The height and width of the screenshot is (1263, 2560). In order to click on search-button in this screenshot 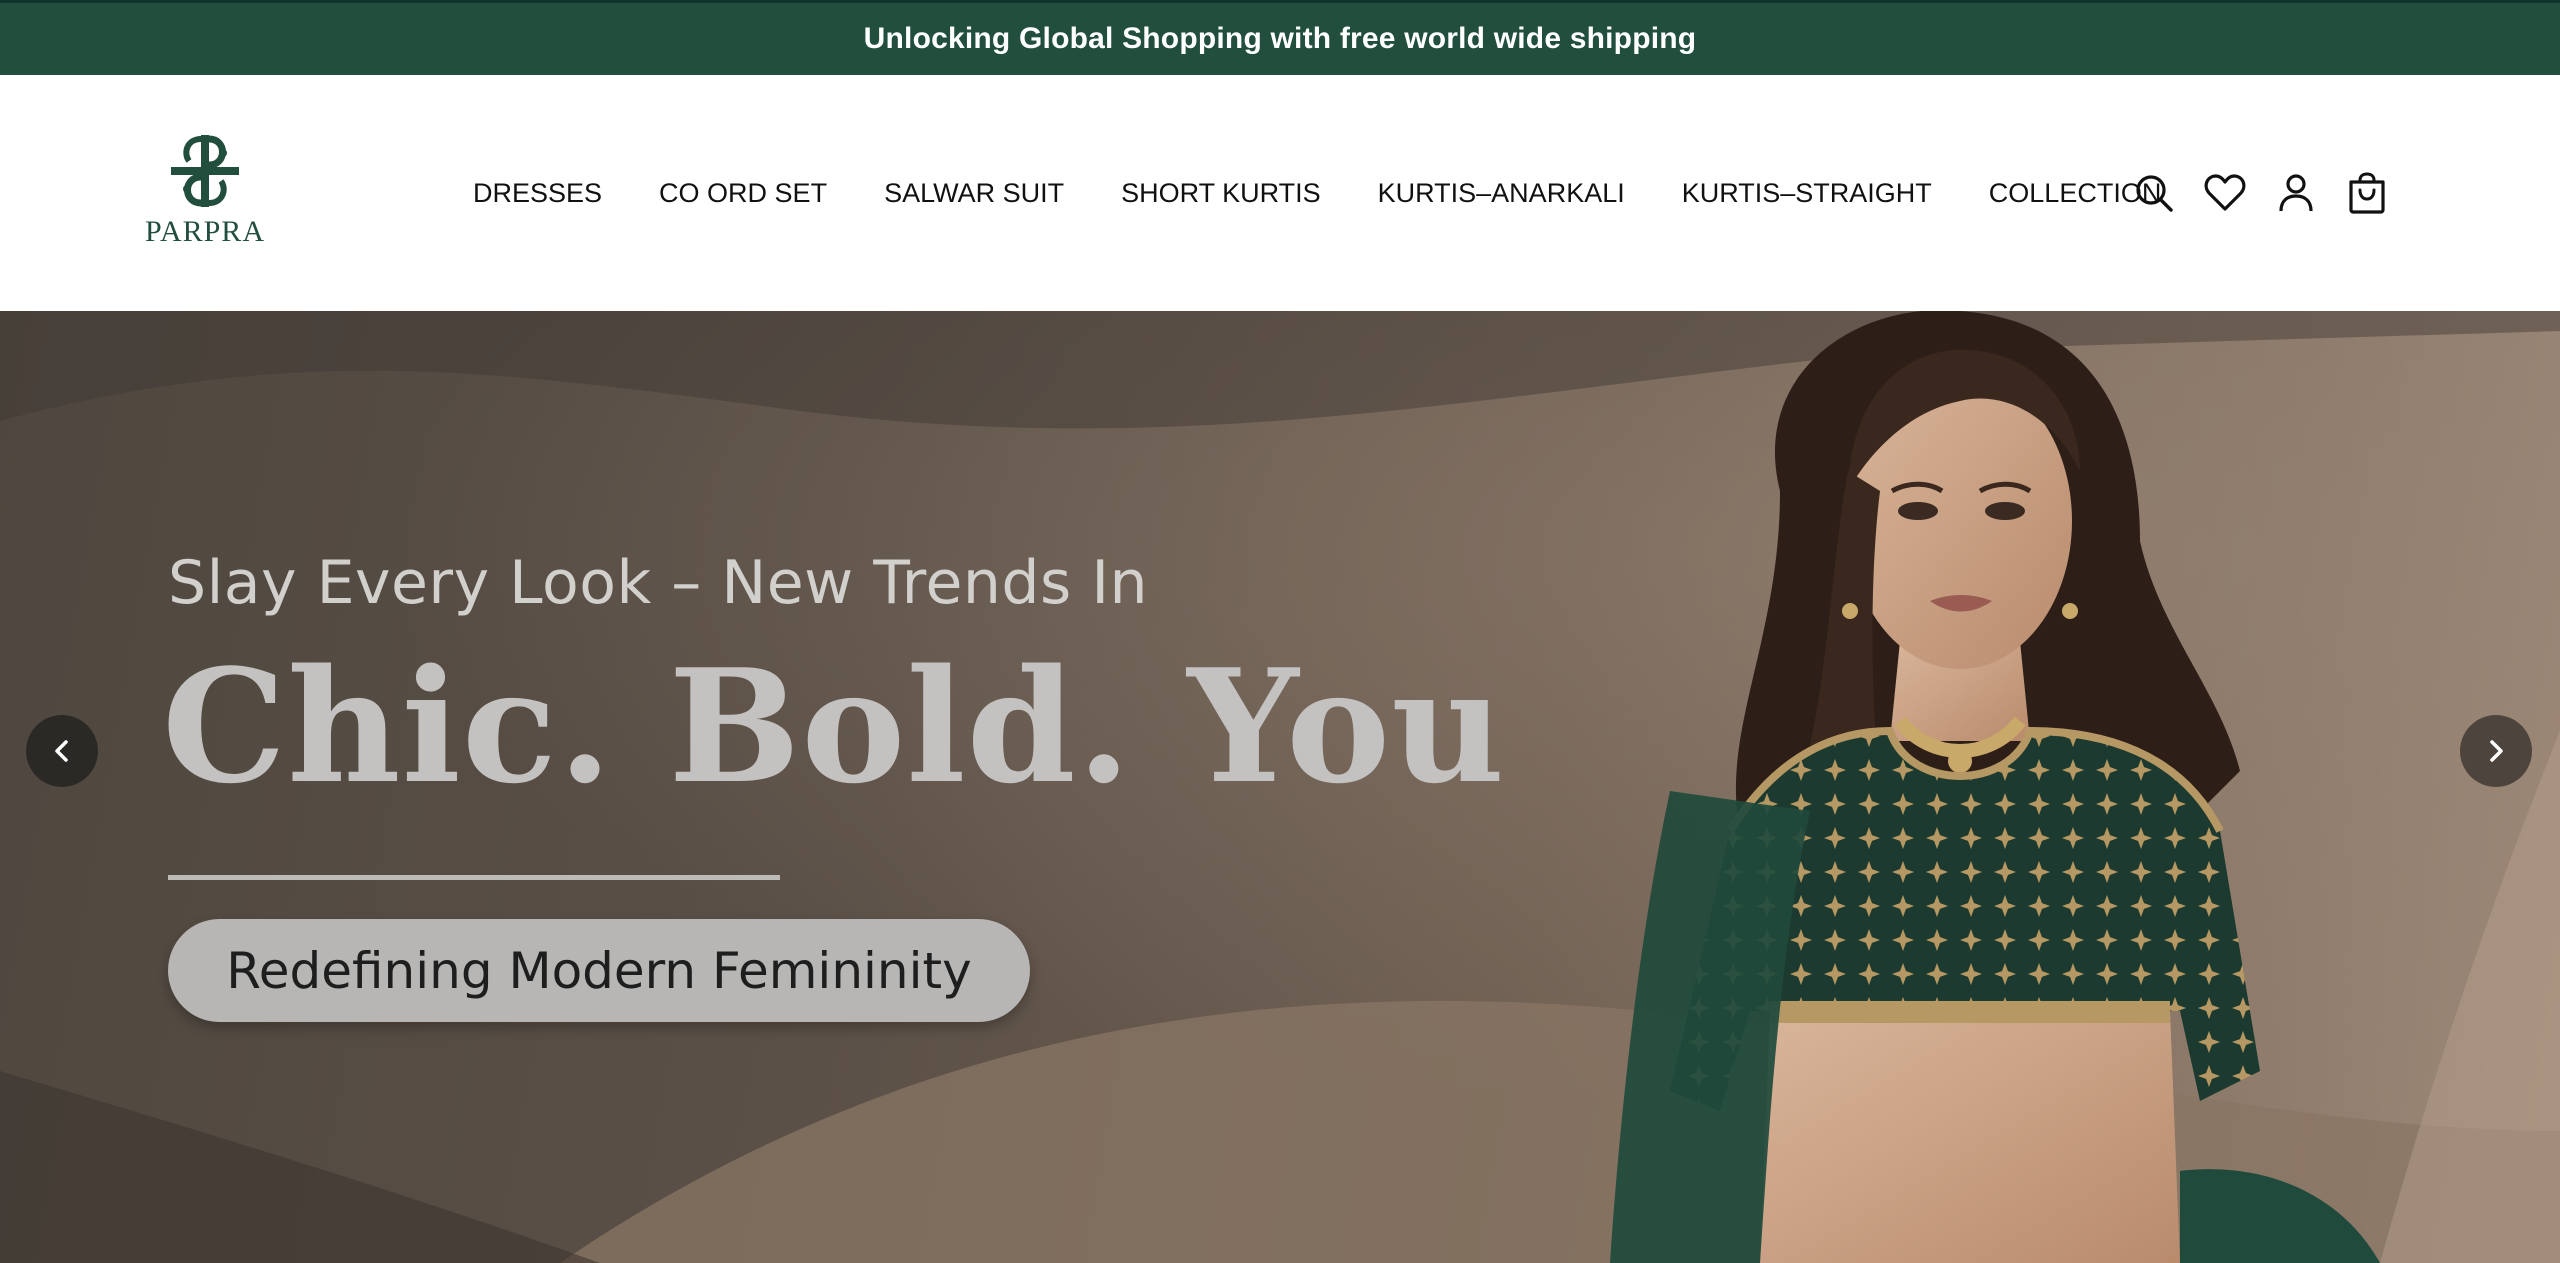, I will do `click(2154, 193)`.